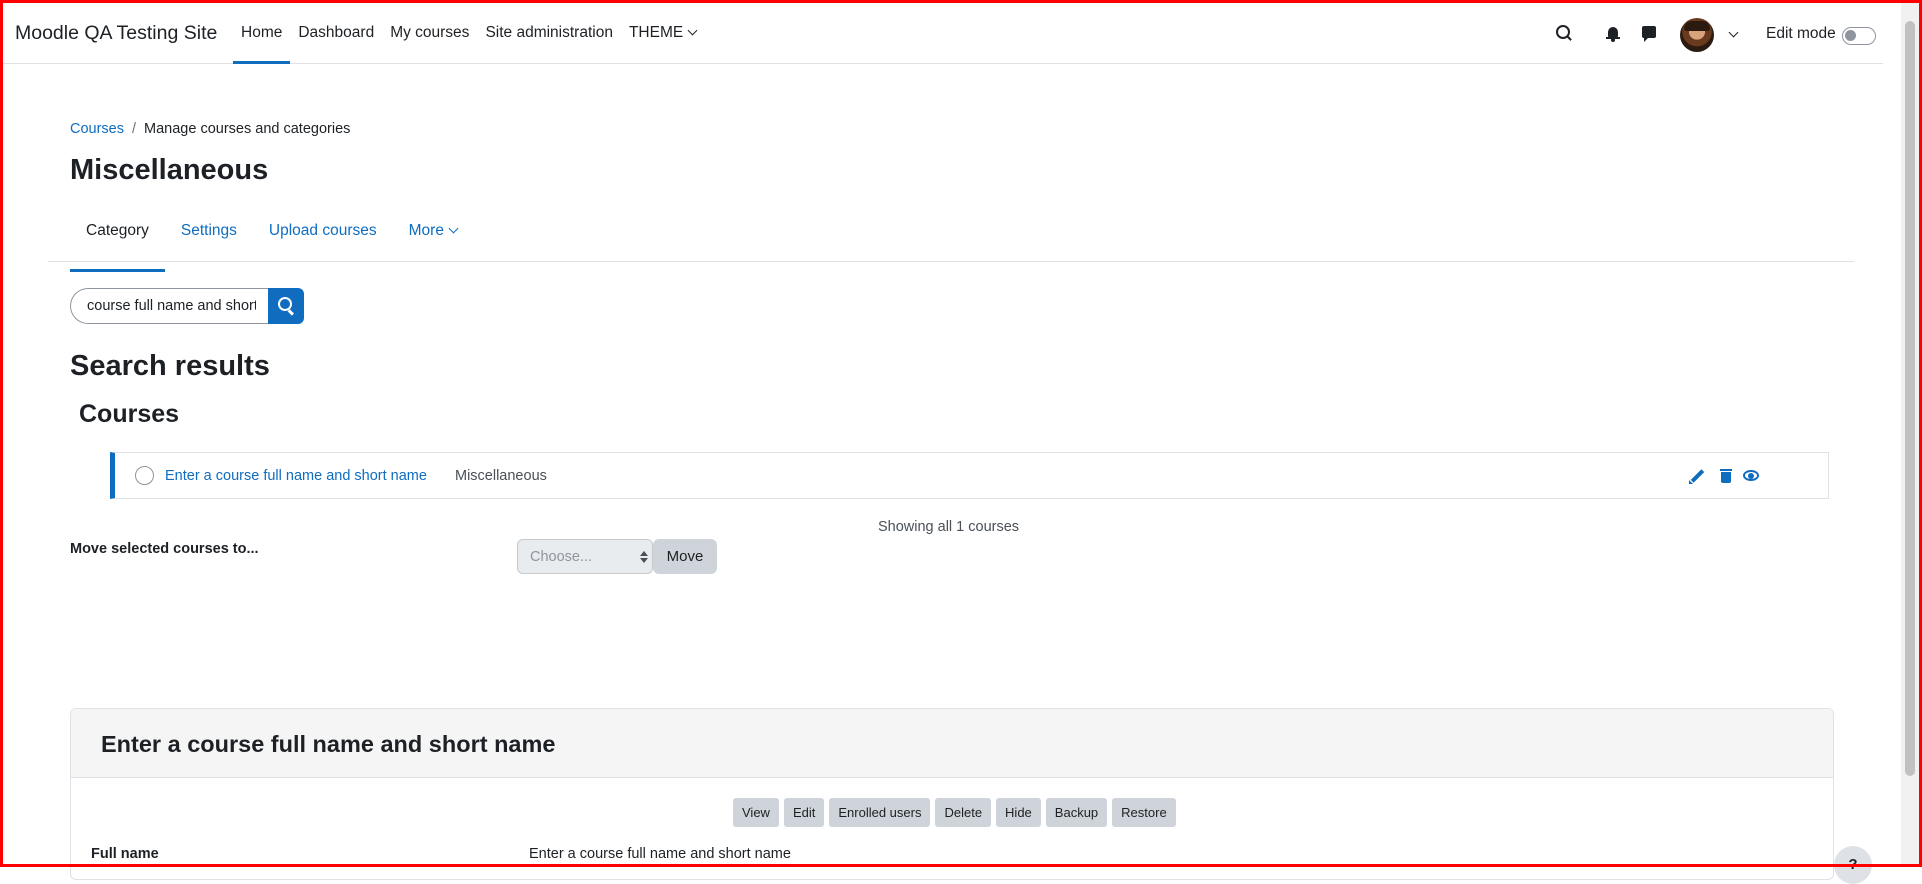  Describe the element at coordinates (1018, 812) in the screenshot. I see `hide-button: Hide` at that location.